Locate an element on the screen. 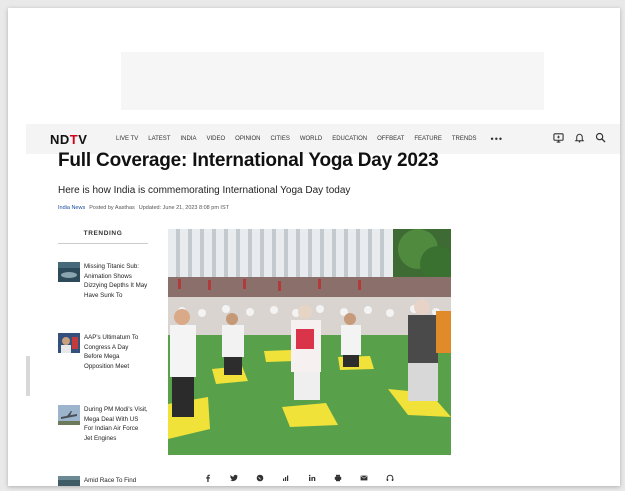 The image size is (625, 491). more-menu-icon: ••• is located at coordinates (497, 139).